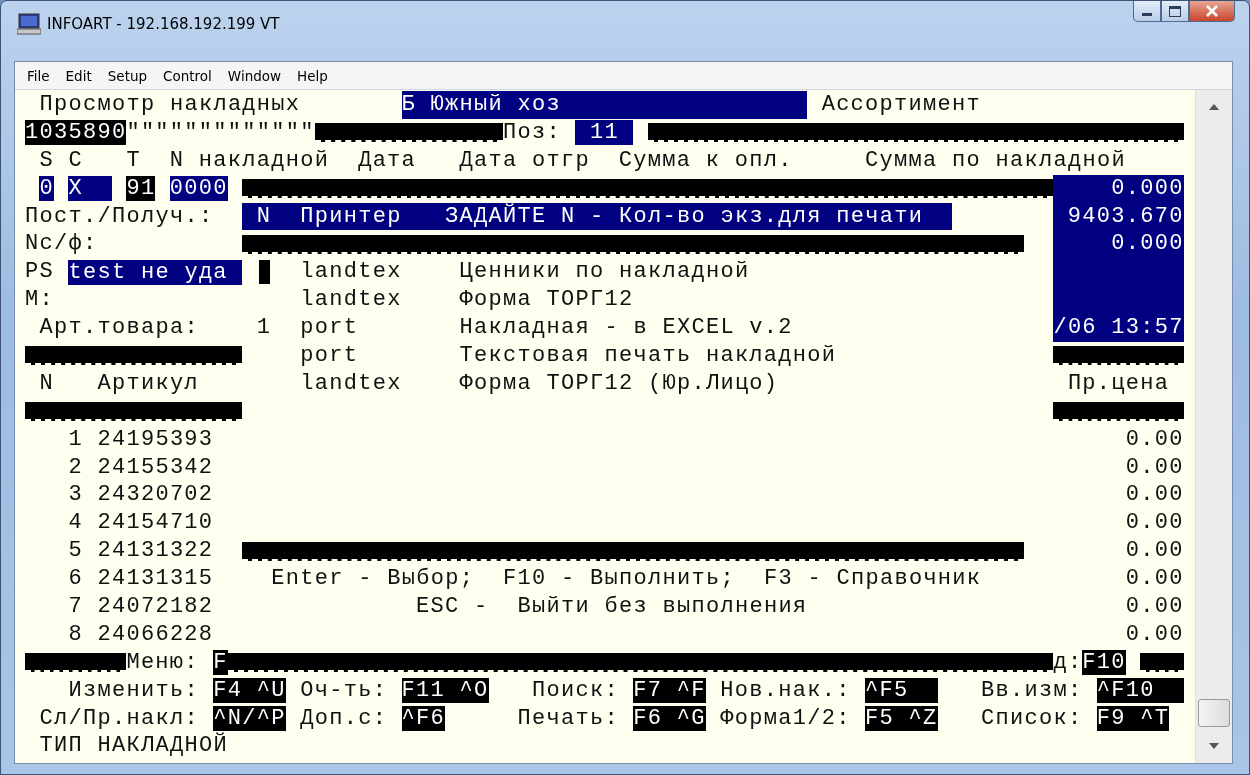  Describe the element at coordinates (445, 691) in the screenshot. I see `hotkey: F11 ^O` at that location.